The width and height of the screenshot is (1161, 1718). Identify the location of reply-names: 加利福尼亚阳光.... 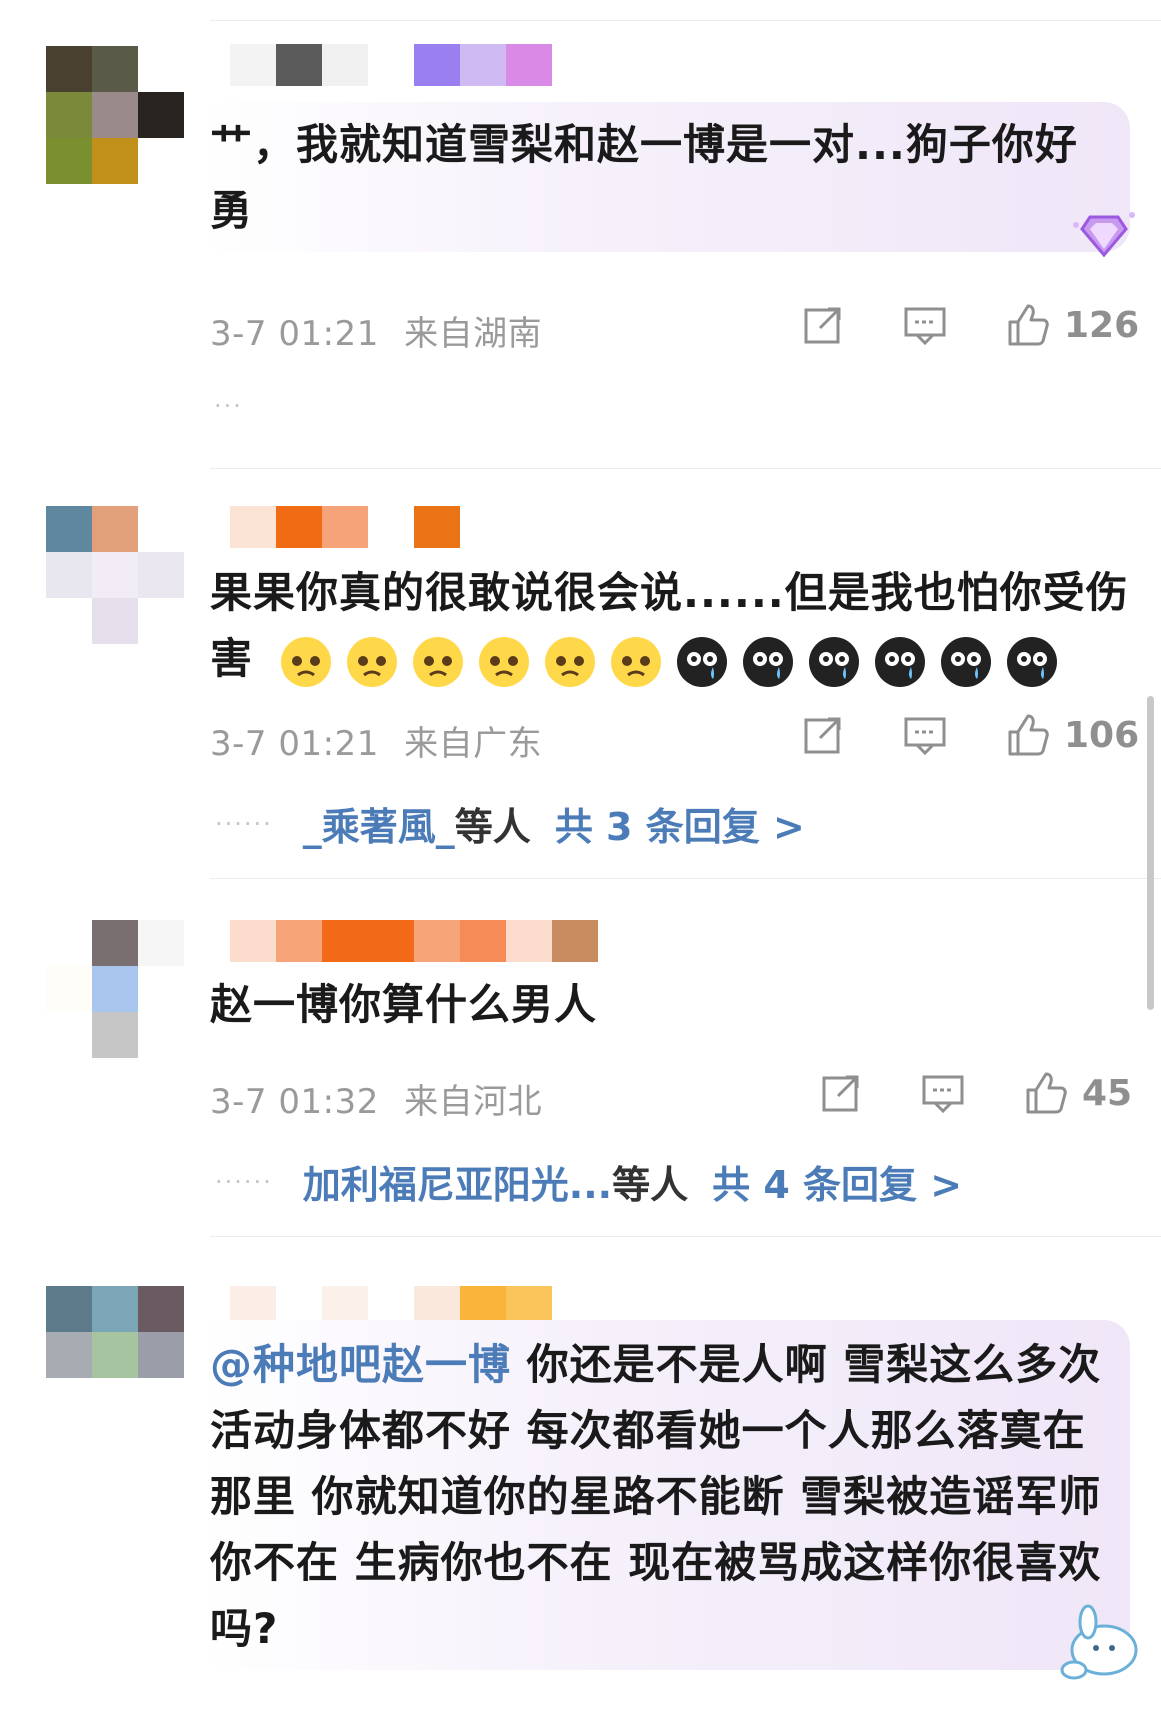
(457, 1181).